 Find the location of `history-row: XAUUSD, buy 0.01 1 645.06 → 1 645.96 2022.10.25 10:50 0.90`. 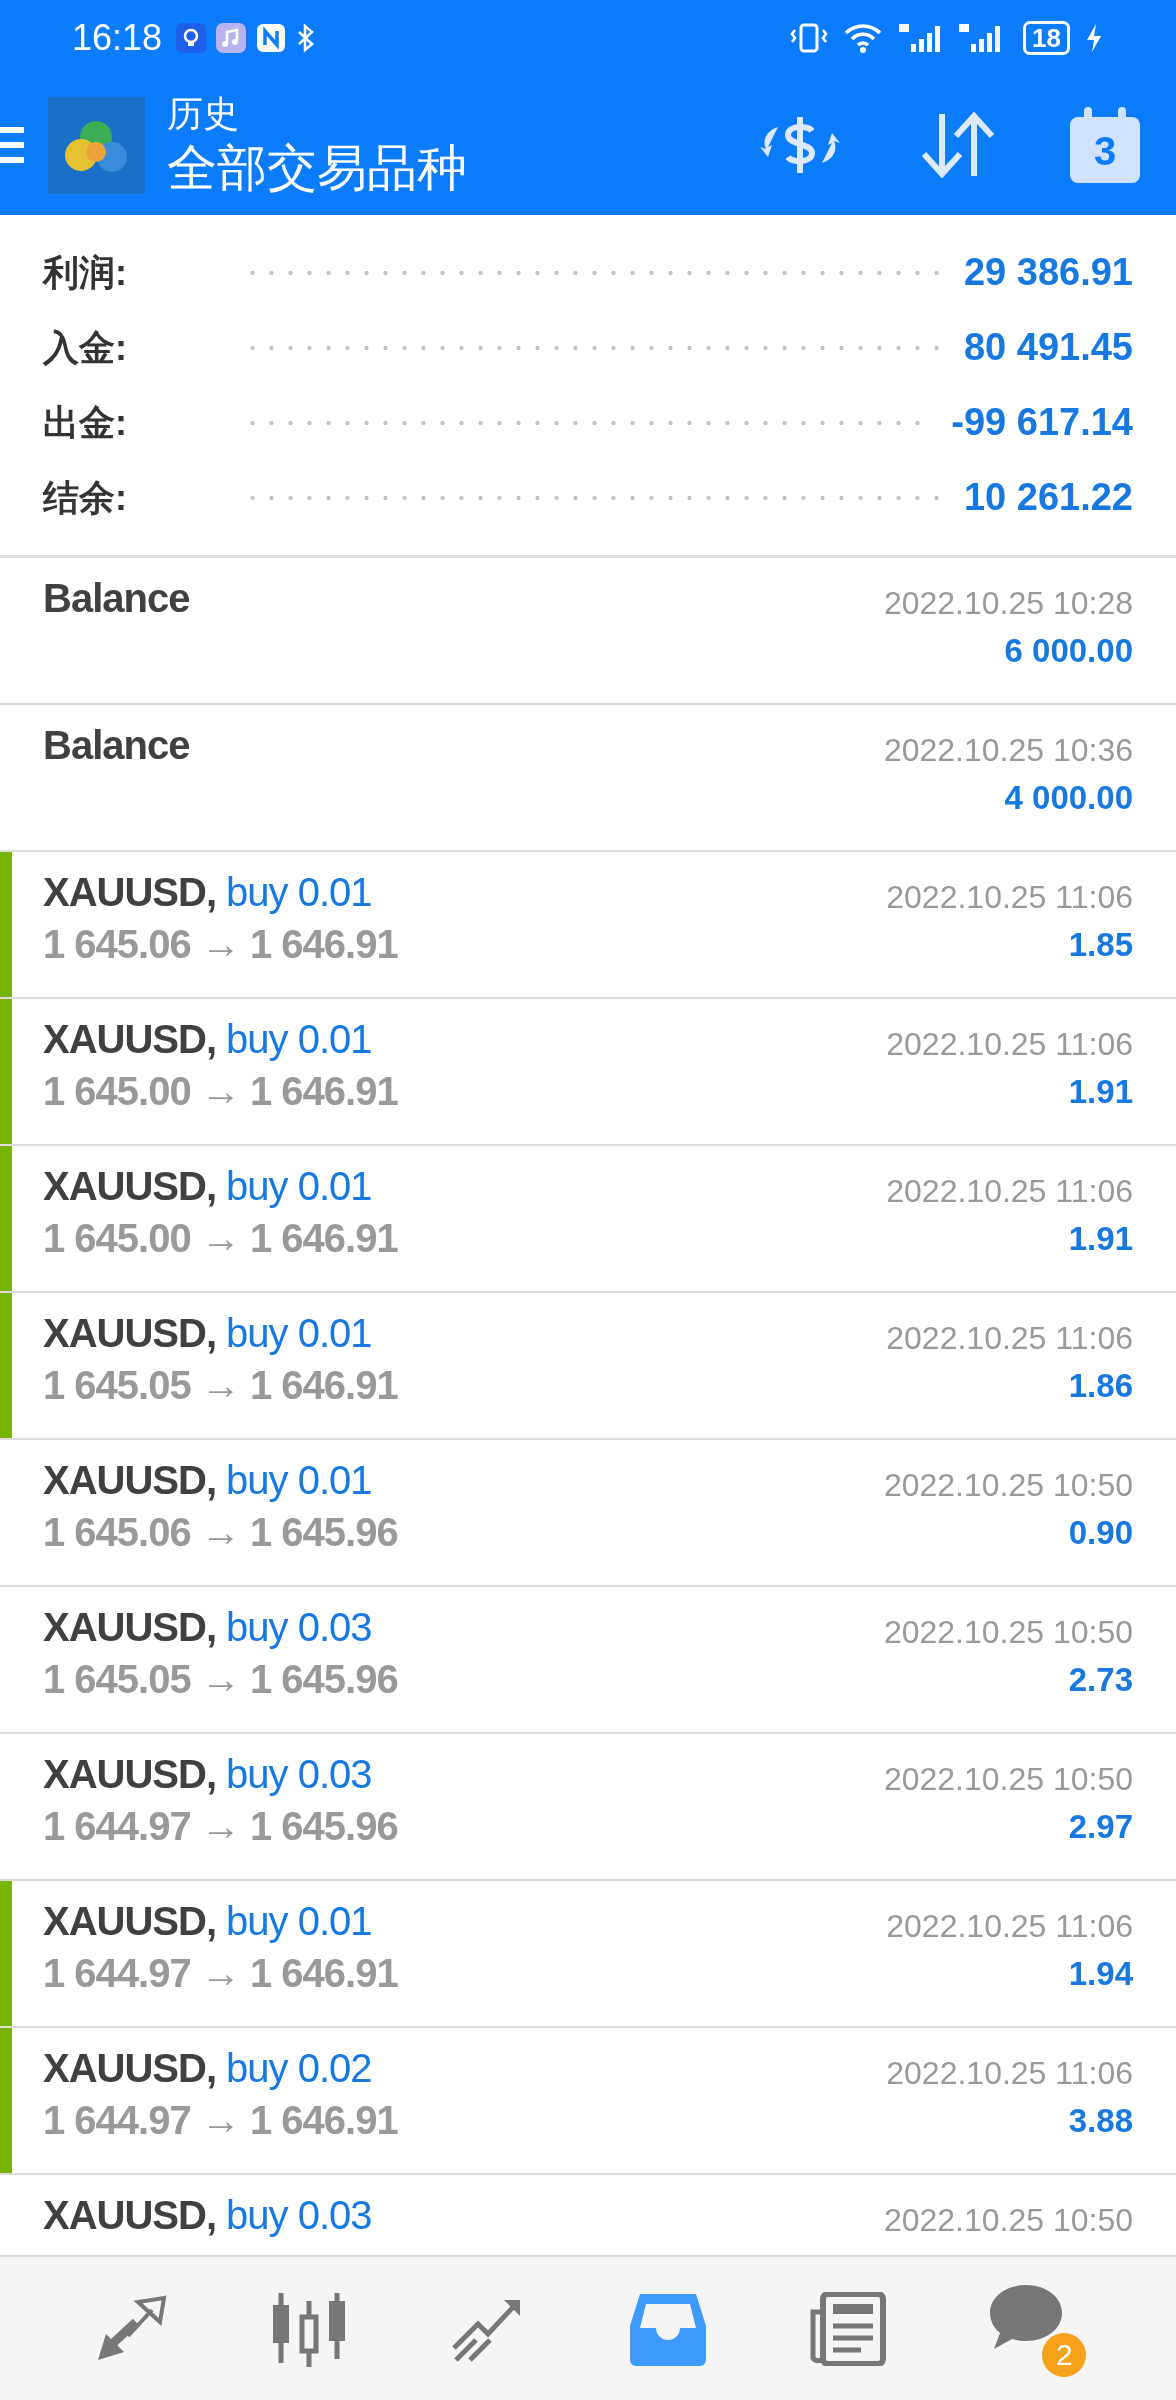

history-row: XAUUSD, buy 0.01 1 645.06 → 1 645.96 2022.10.25 10:50 0.90 is located at coordinates (588, 1513).